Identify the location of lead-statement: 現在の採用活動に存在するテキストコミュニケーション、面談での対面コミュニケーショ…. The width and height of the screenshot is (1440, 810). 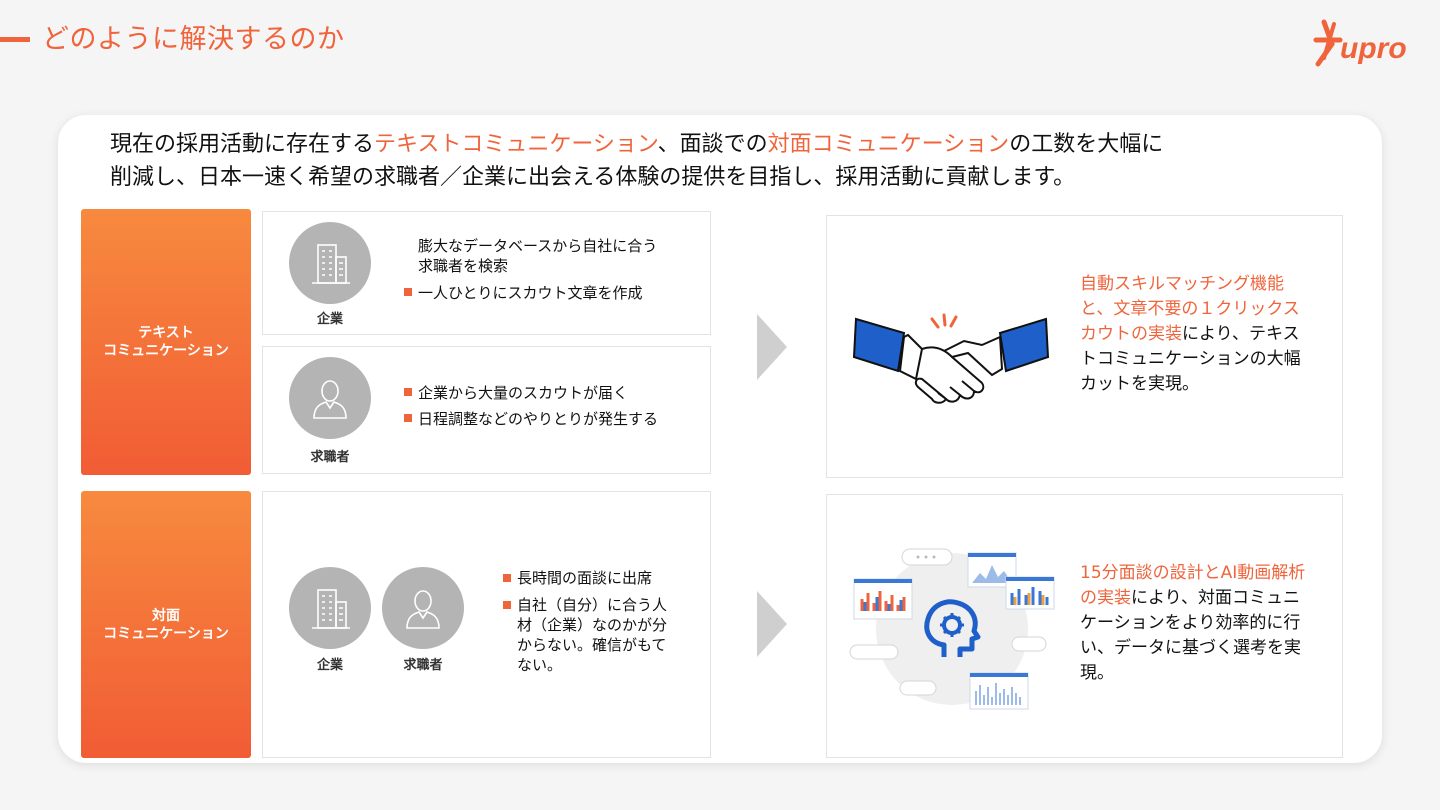
(730, 161).